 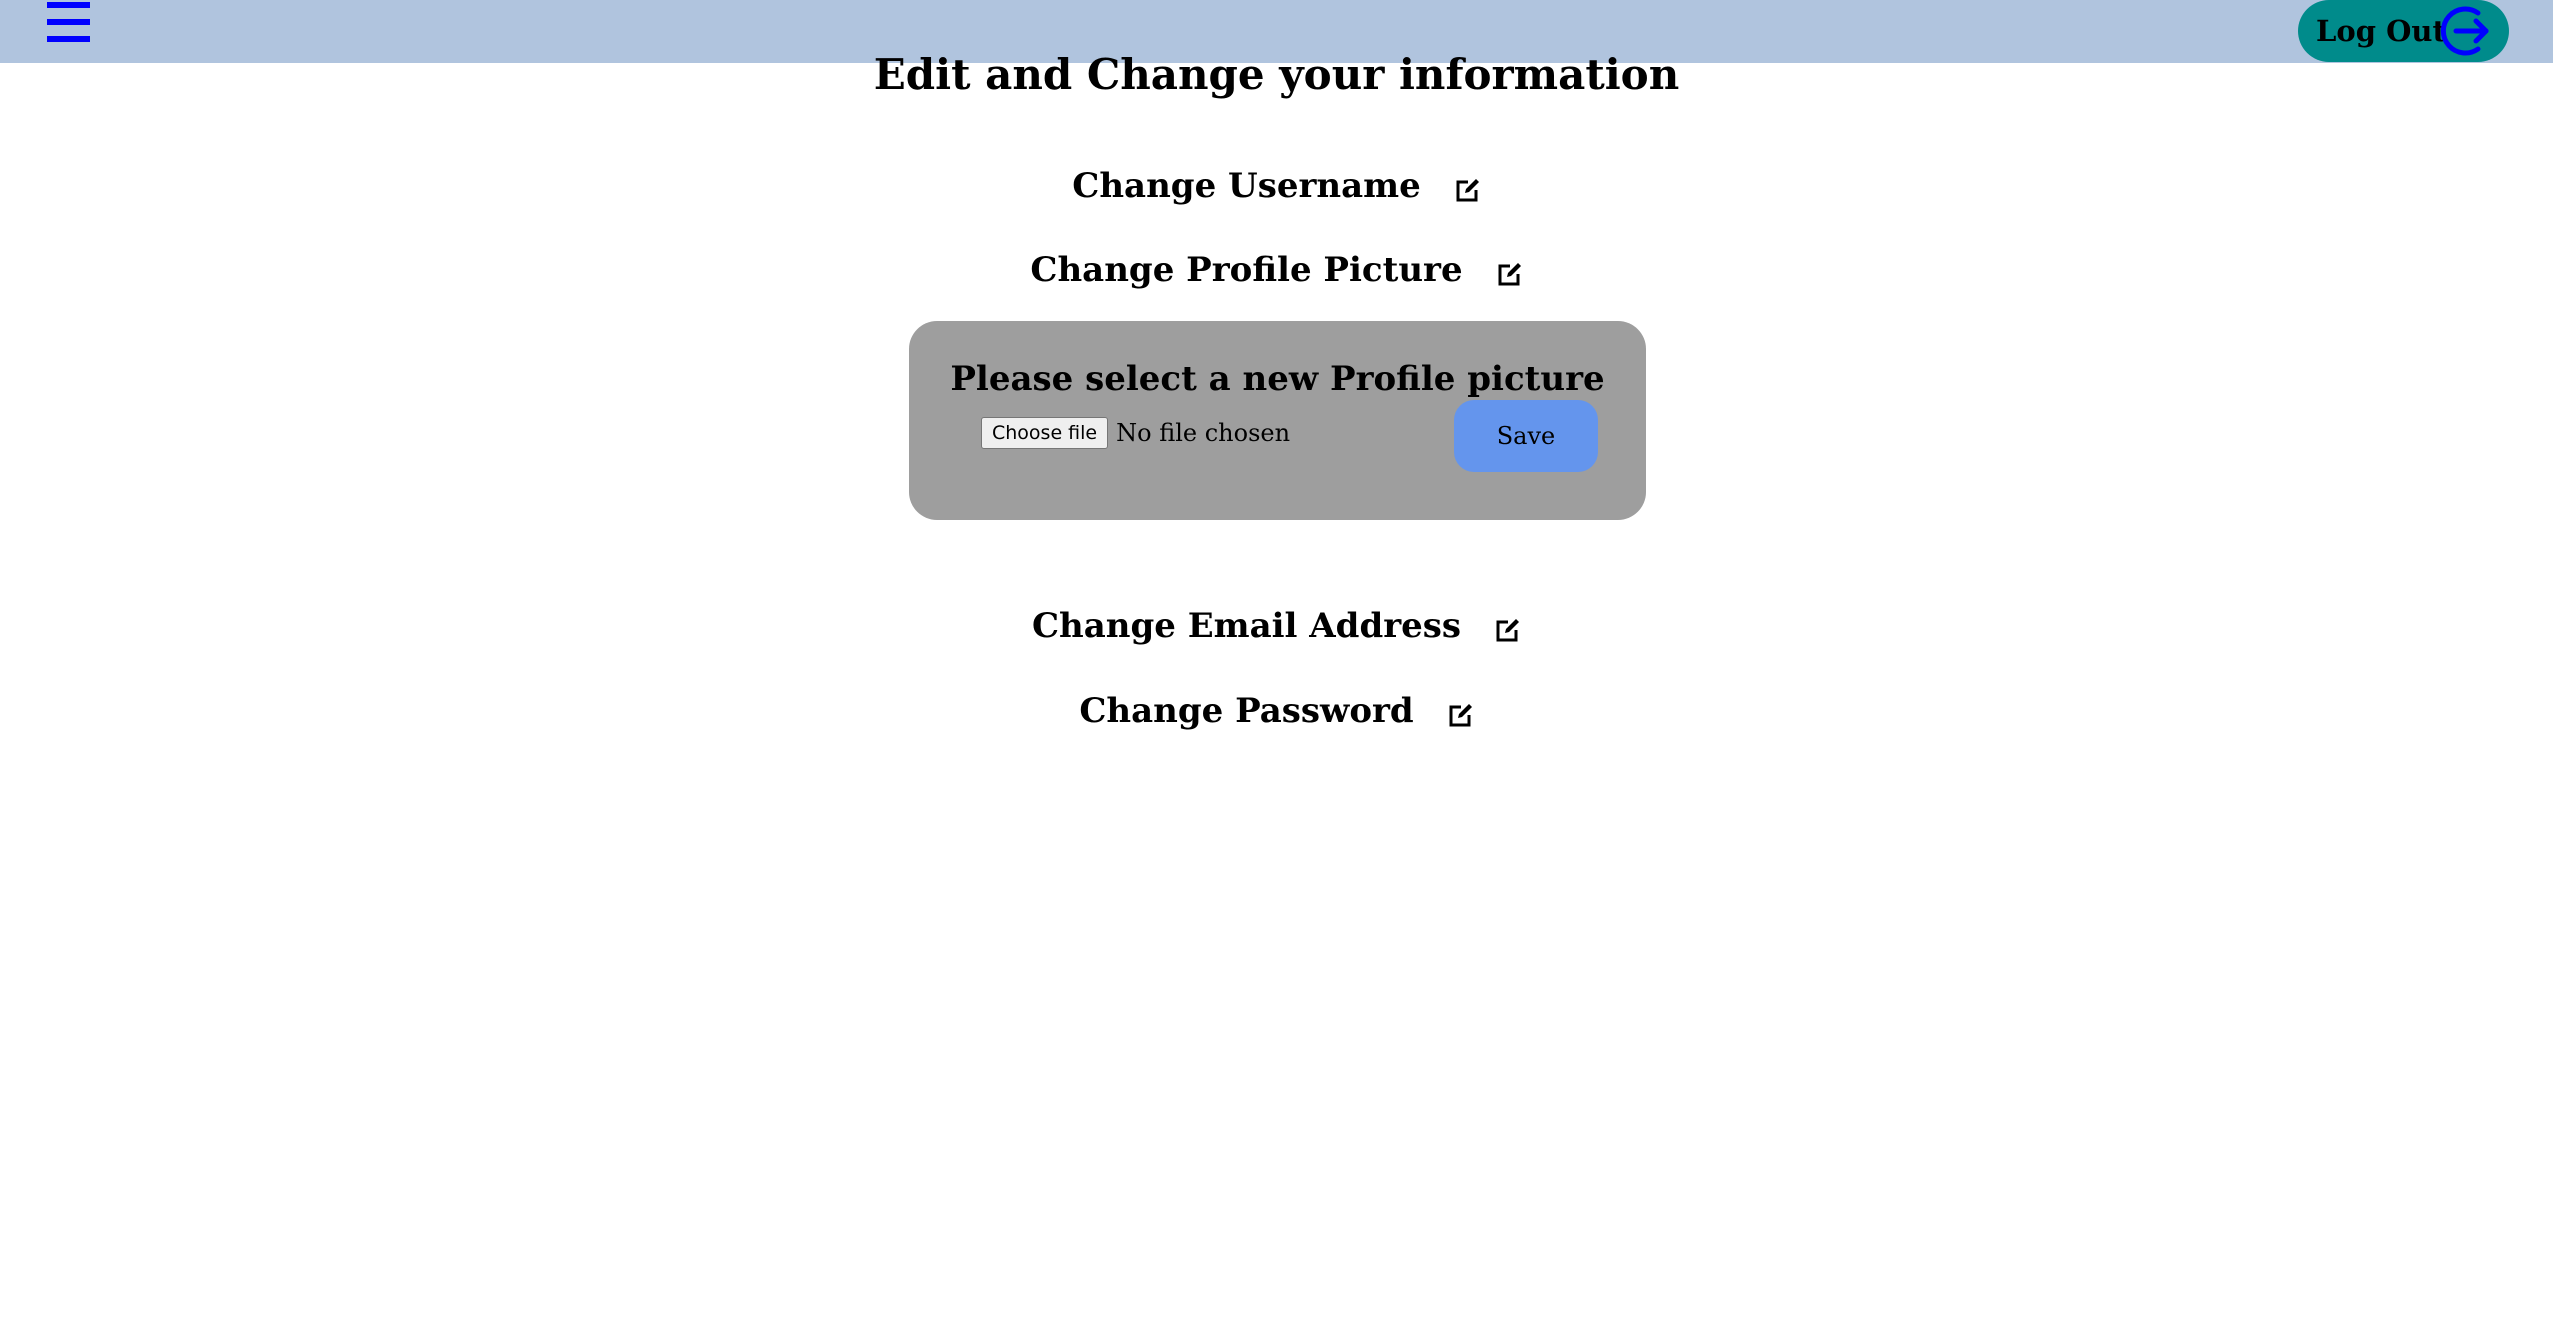 I want to click on edit-username-icon, so click(x=1468, y=190).